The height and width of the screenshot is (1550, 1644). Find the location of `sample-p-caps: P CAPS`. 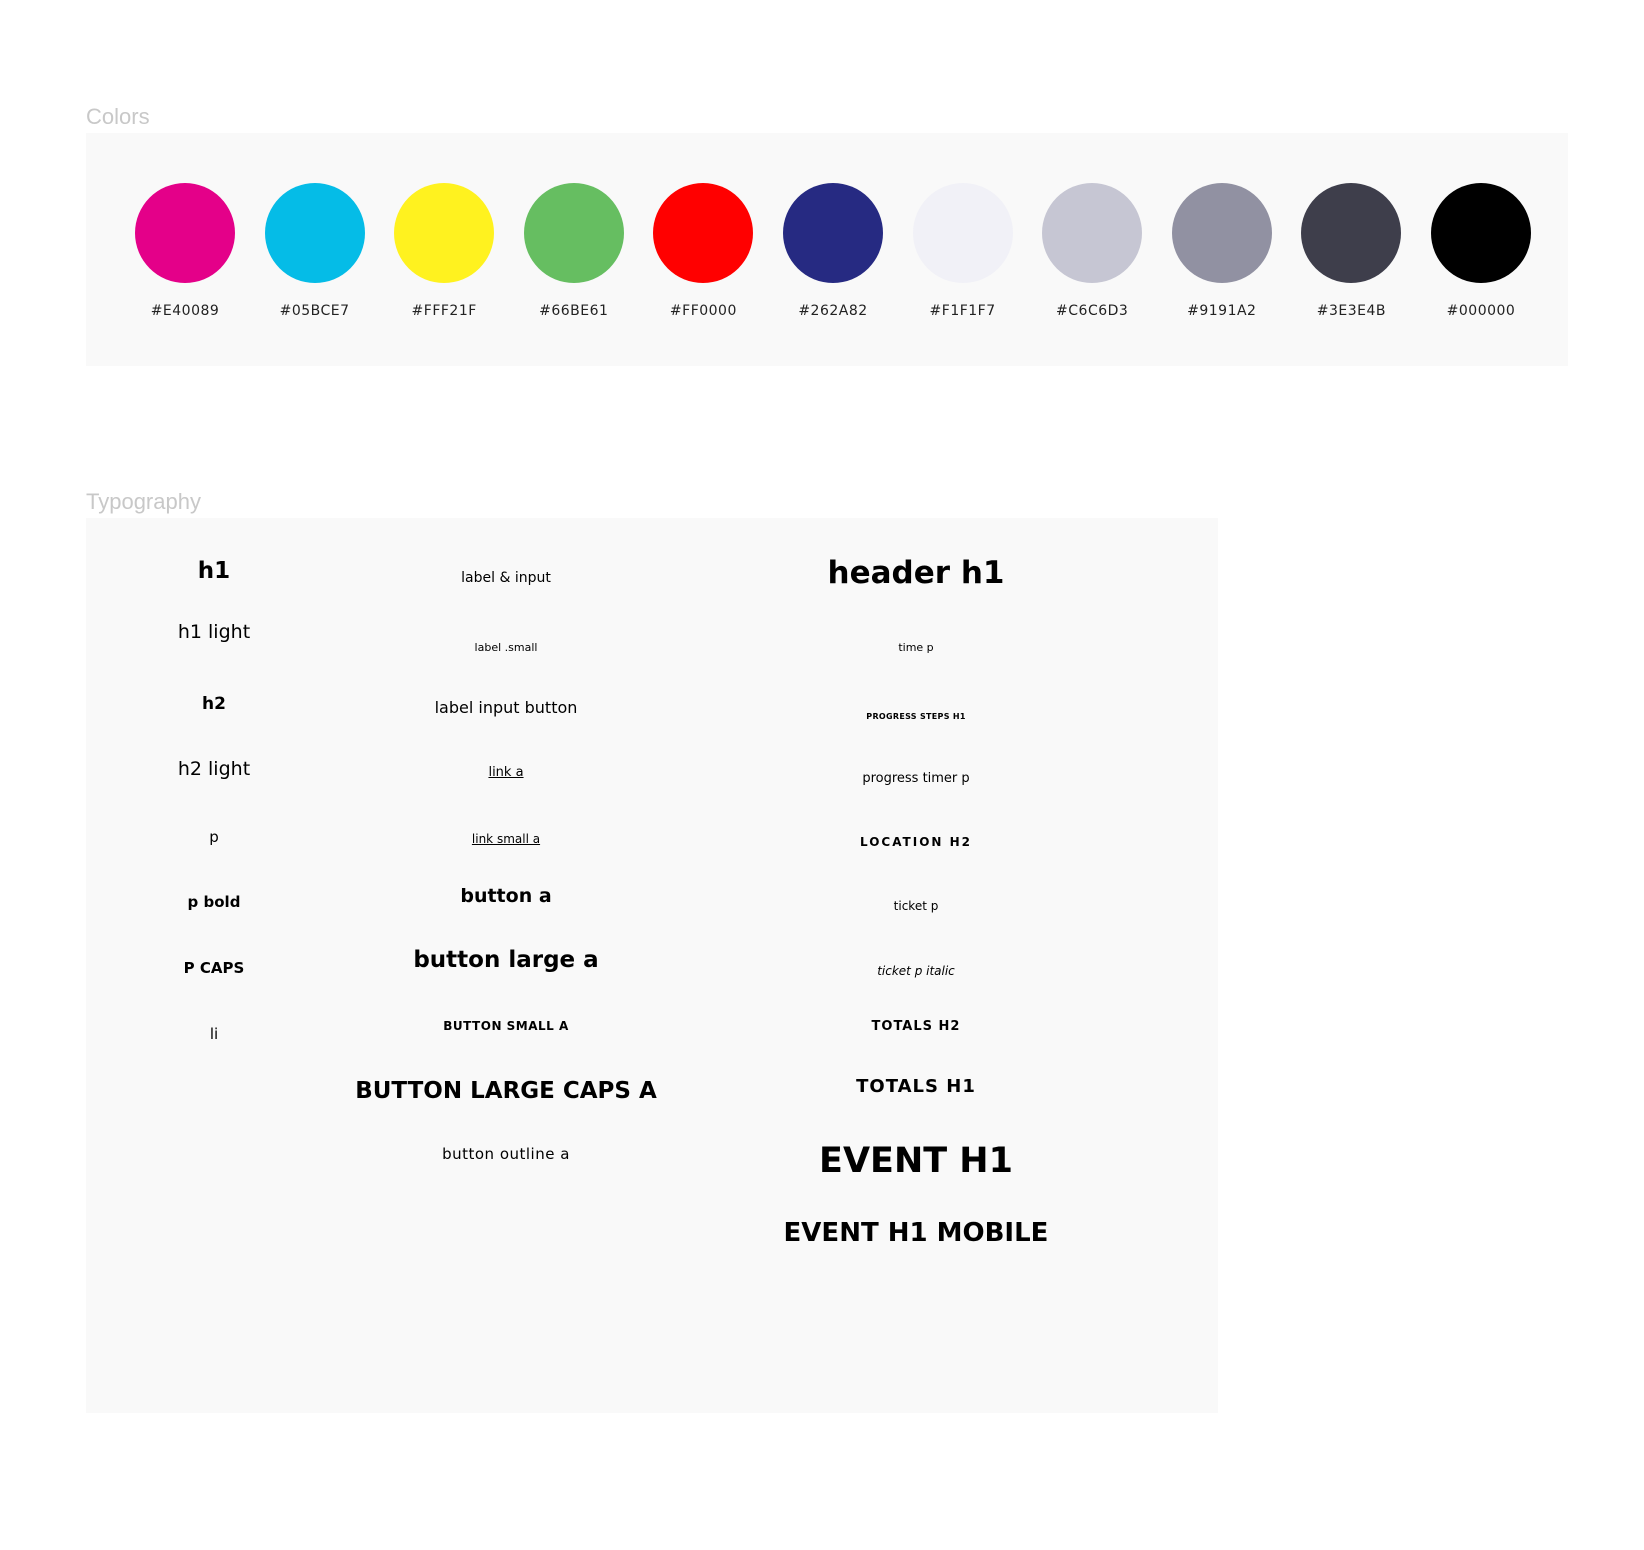

sample-p-caps: P CAPS is located at coordinates (214, 968).